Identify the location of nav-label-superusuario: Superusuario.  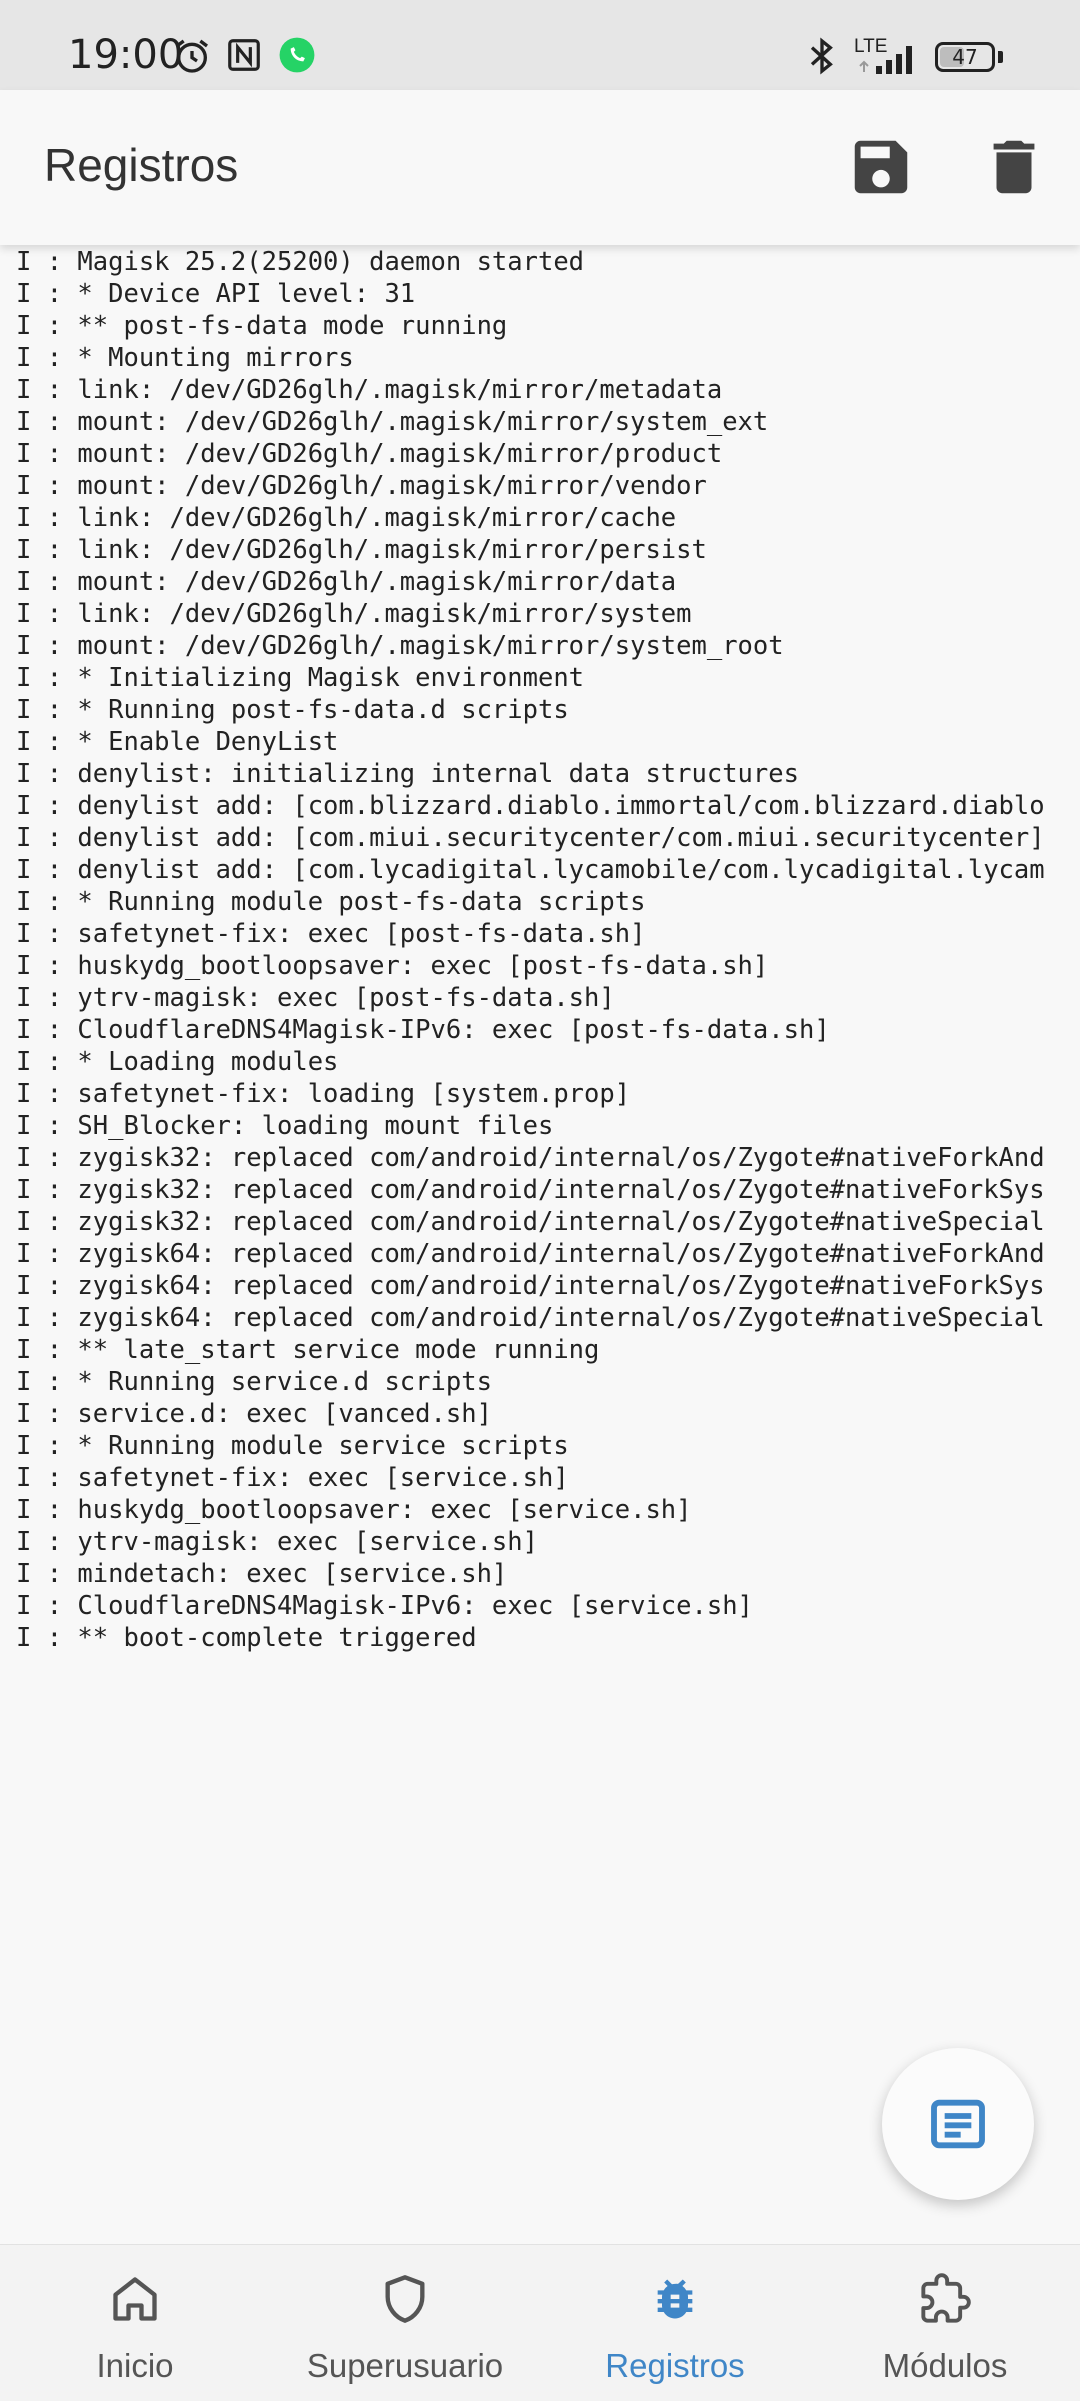
(405, 2365).